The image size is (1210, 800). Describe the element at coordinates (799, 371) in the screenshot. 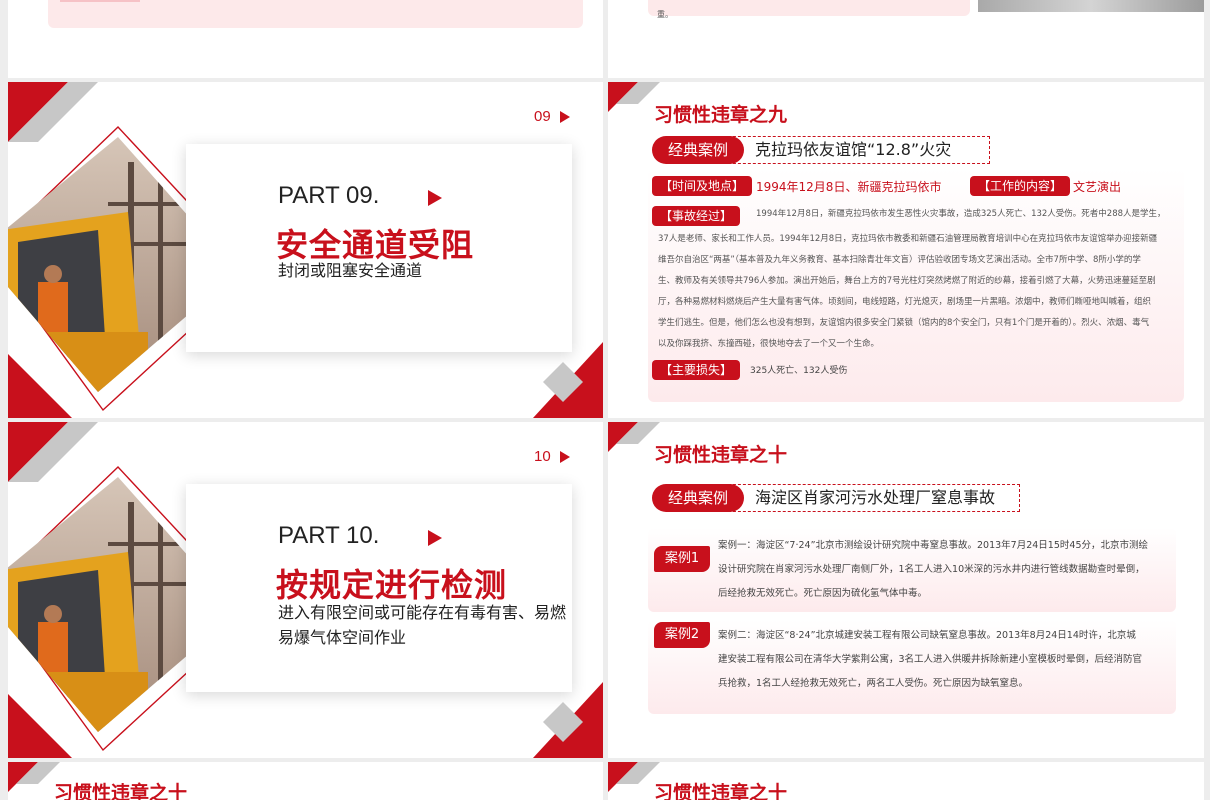

I see `main-loss-value: 325人死亡、132人受伤` at that location.